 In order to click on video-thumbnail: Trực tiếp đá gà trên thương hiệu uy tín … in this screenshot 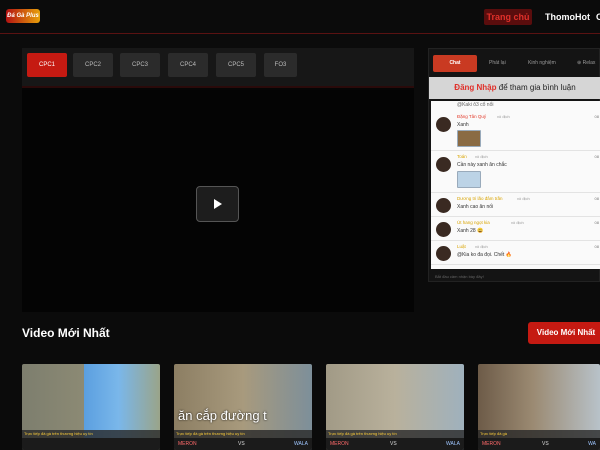, I will do `click(395, 407)`.